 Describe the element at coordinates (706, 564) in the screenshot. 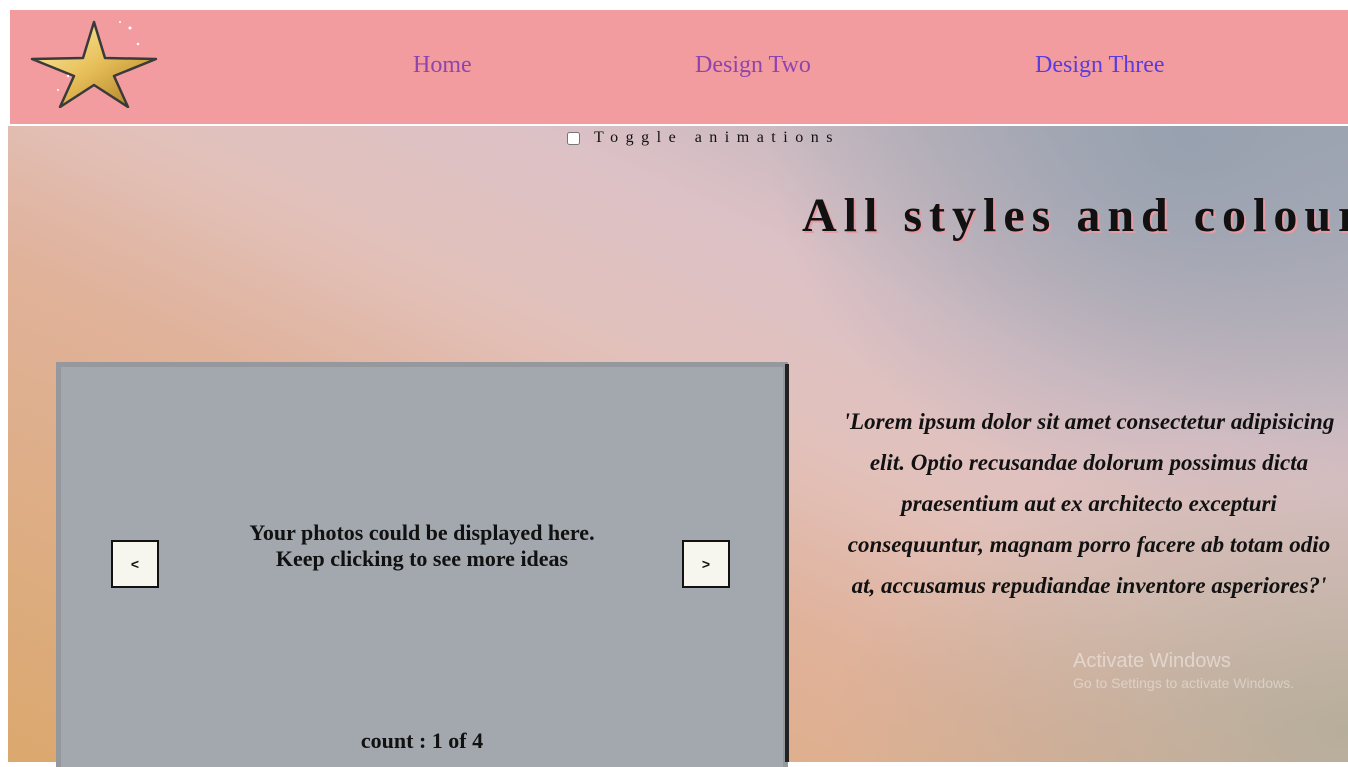

I see `next-slide-button: >` at that location.